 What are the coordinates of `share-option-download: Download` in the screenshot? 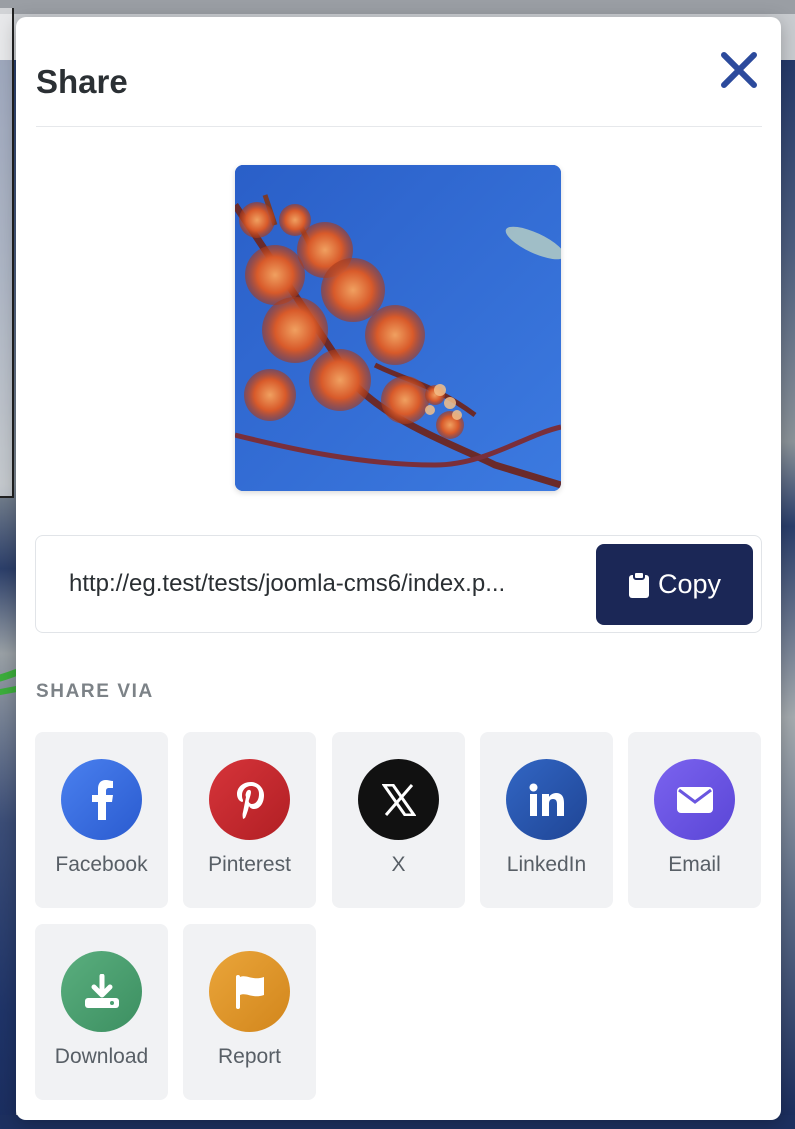 It's located at (101, 1012).